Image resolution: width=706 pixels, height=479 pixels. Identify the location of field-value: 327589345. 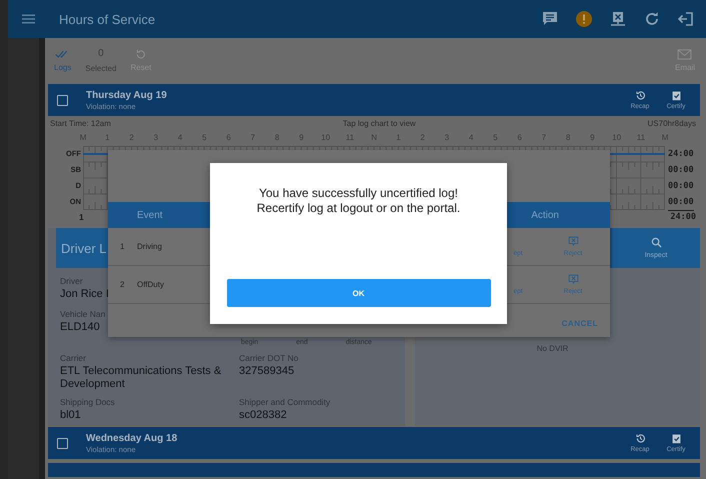
(266, 371).